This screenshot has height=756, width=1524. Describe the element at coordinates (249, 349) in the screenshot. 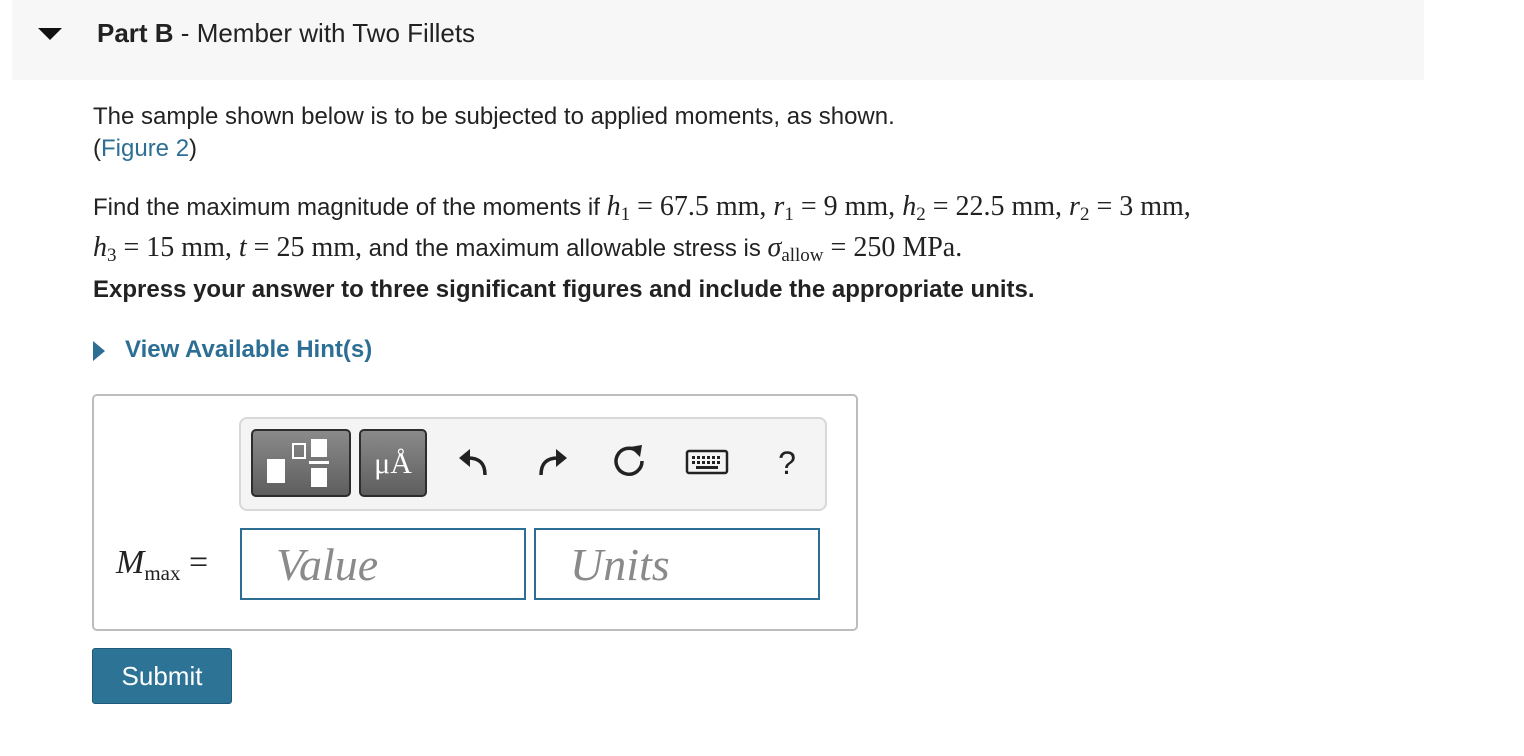

I see `view-hints-label: View Available Hint(s)` at that location.